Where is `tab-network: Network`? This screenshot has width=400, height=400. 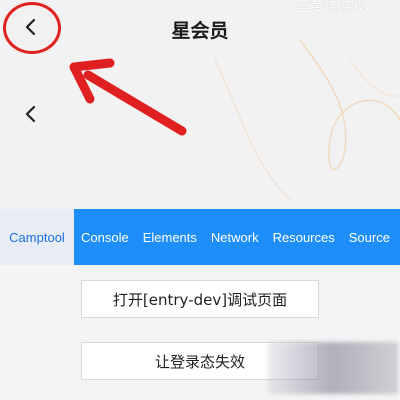
tab-network: Network is located at coordinates (235, 237).